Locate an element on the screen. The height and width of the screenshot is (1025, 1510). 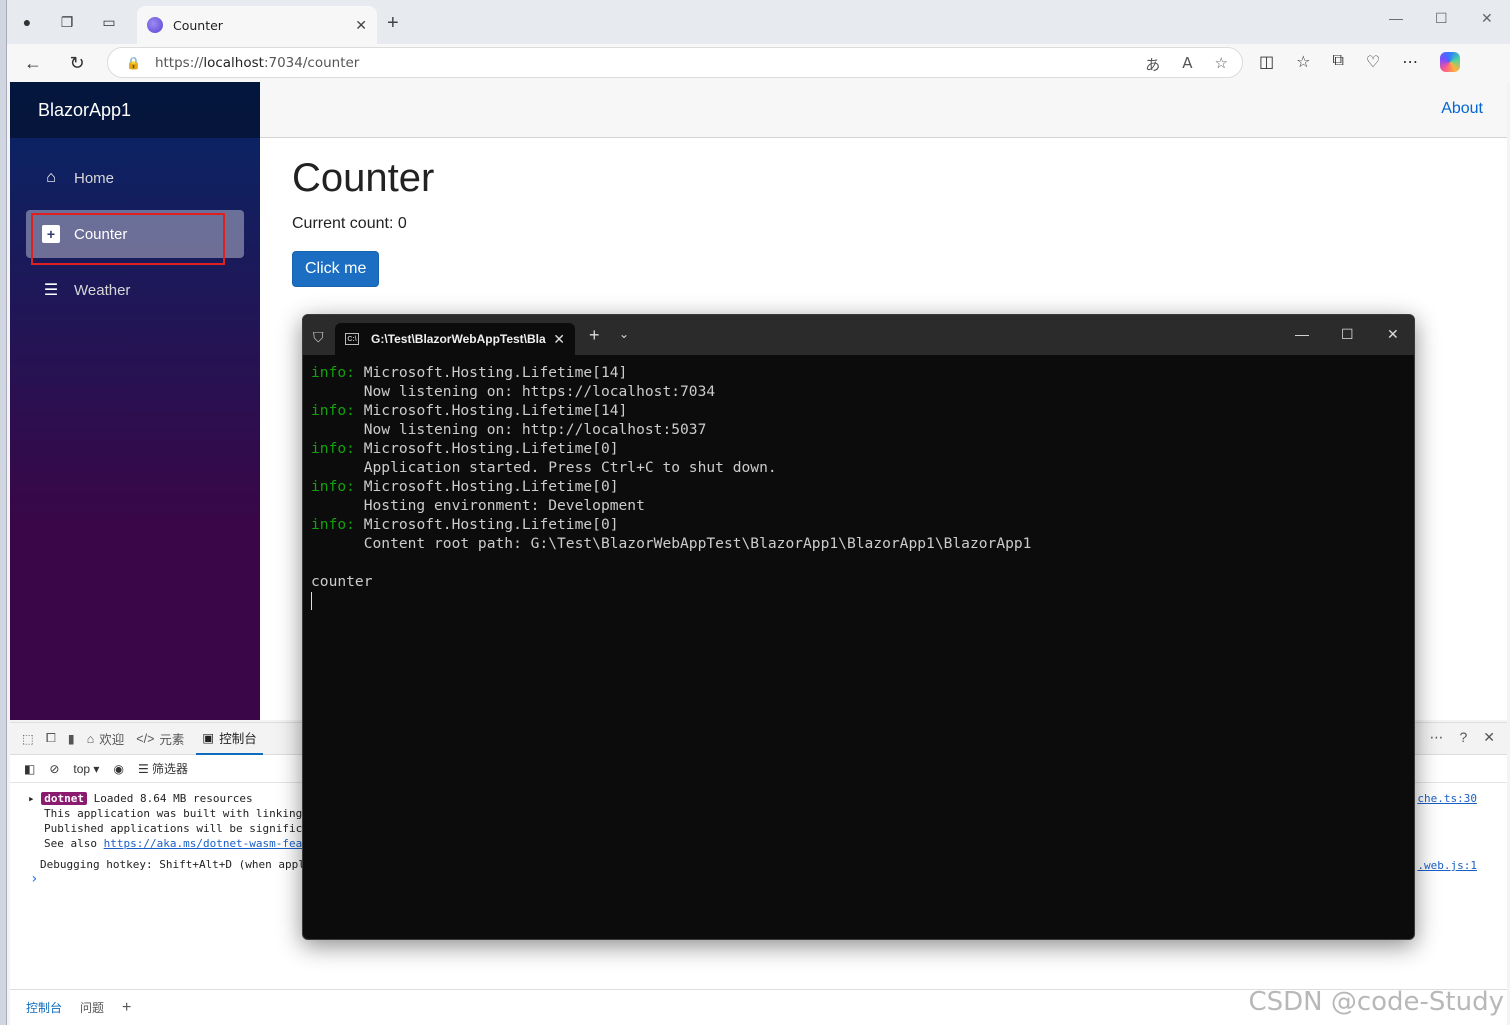
console-text: Loaded 8.64 MB resources is located at coordinates (173, 798).